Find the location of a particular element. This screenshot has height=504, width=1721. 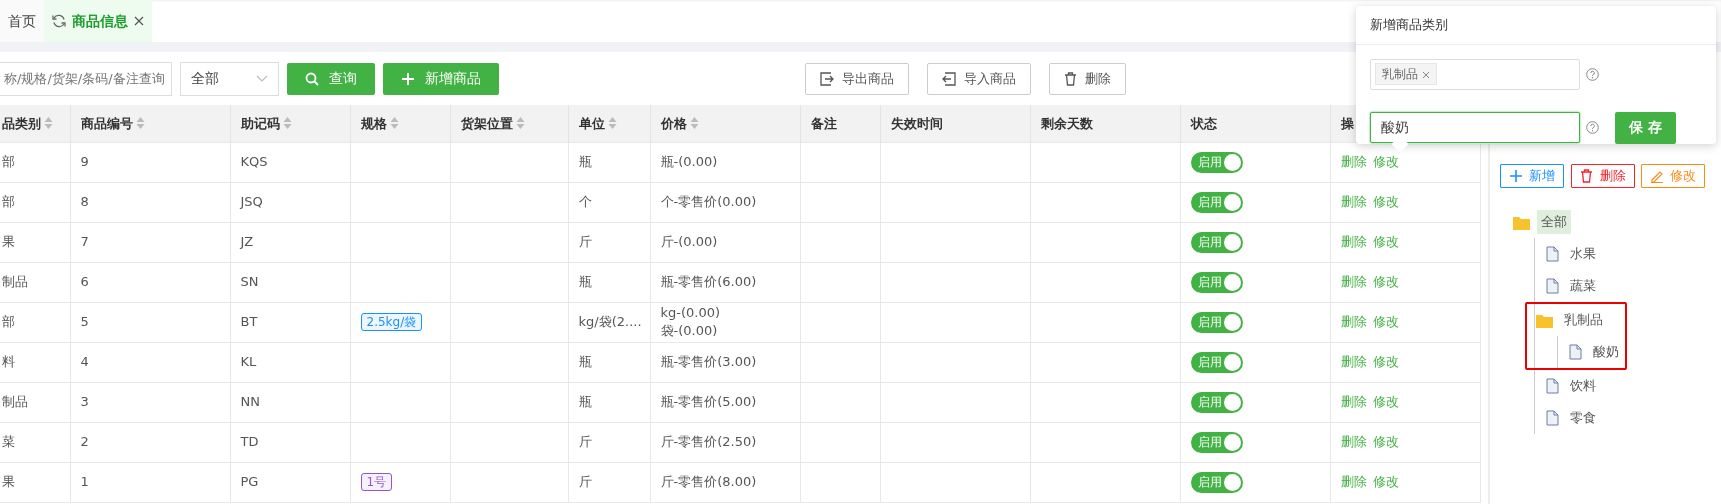

table-cell: KQS is located at coordinates (254, 162).